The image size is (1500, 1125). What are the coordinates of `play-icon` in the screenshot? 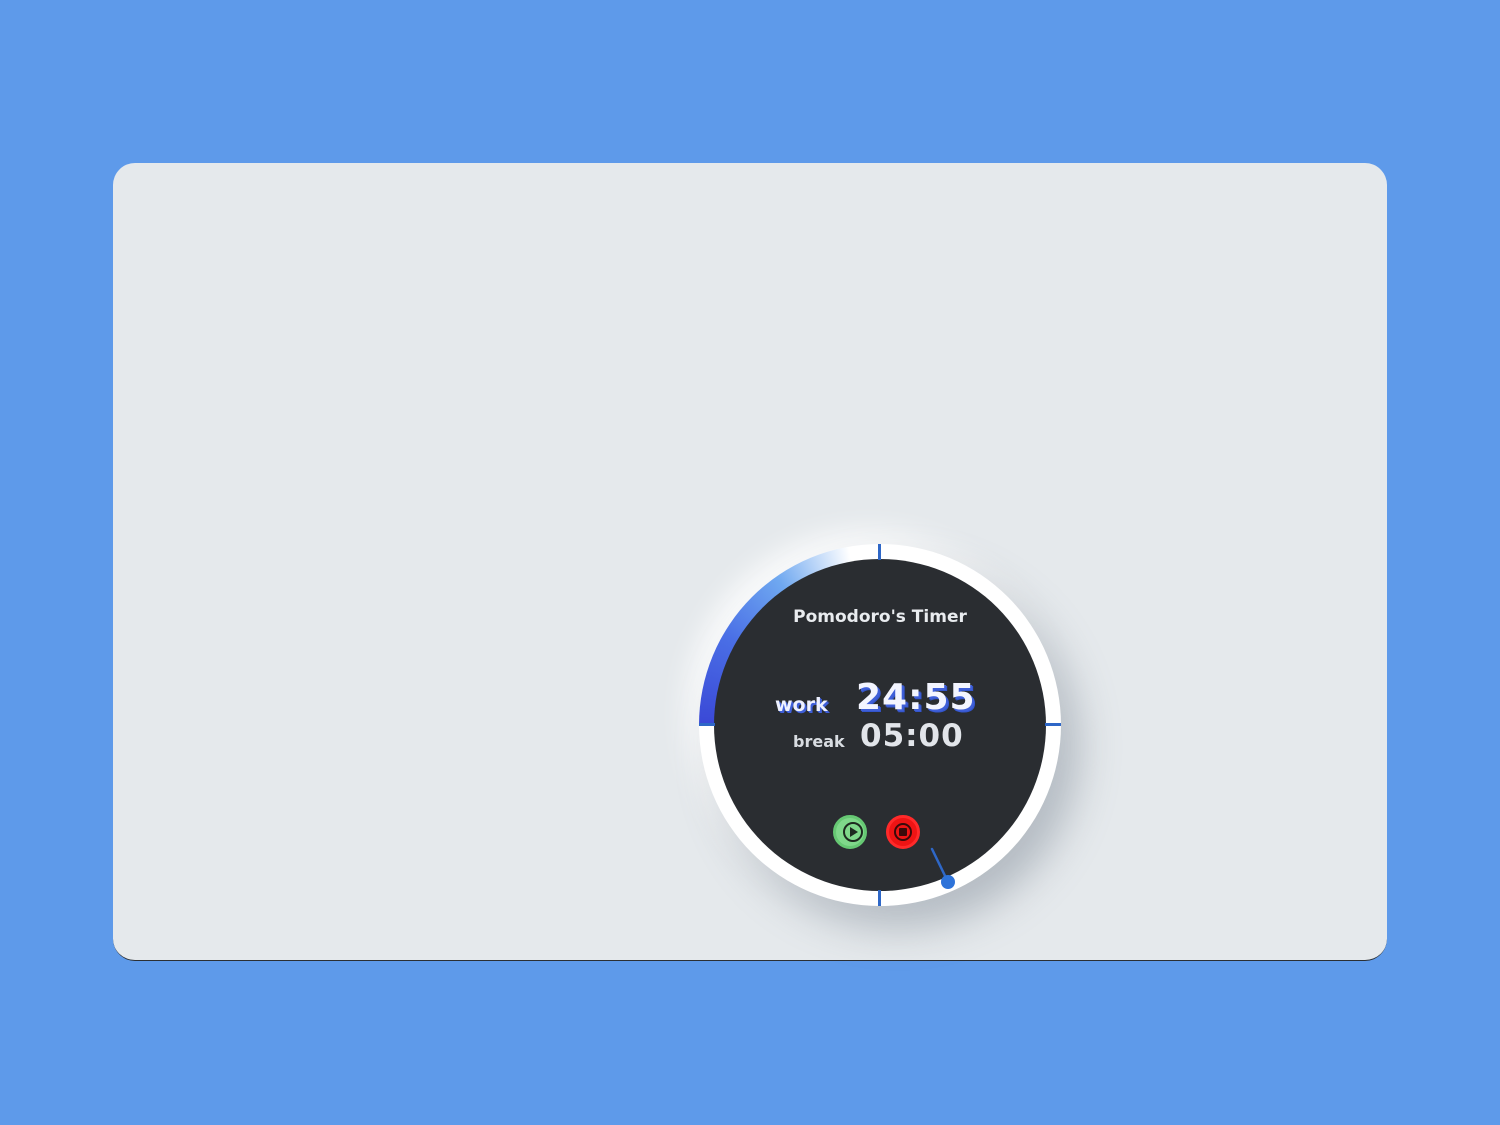 It's located at (853, 832).